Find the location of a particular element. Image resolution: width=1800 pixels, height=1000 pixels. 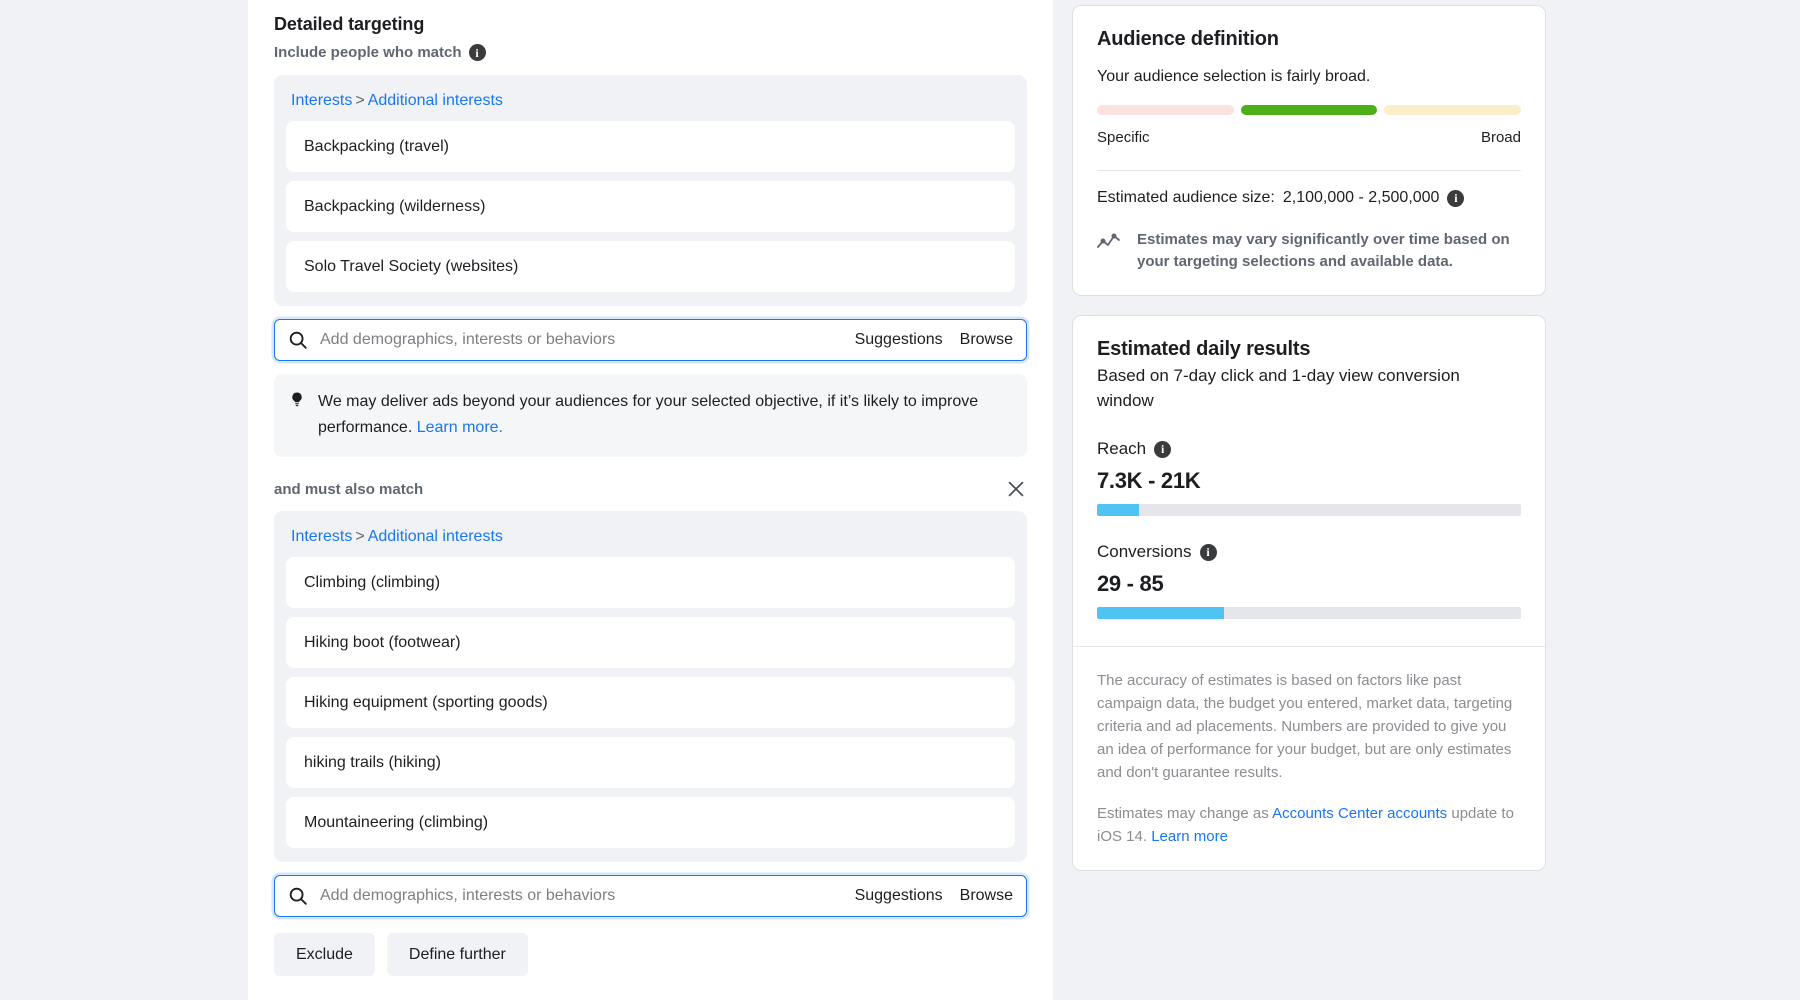

meter-label-broad: Broad is located at coordinates (1500, 137).